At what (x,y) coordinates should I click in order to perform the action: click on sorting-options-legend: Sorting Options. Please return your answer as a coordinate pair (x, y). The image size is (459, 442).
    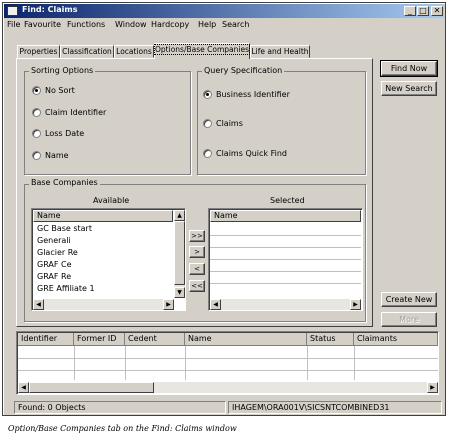
    Looking at the image, I should click on (62, 70).